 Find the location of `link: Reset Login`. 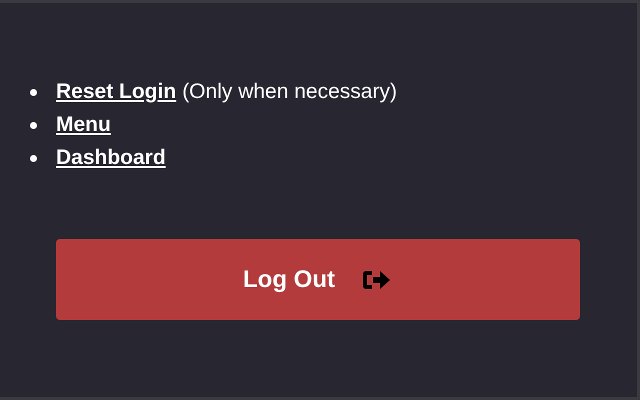

link: Reset Login is located at coordinates (116, 92).